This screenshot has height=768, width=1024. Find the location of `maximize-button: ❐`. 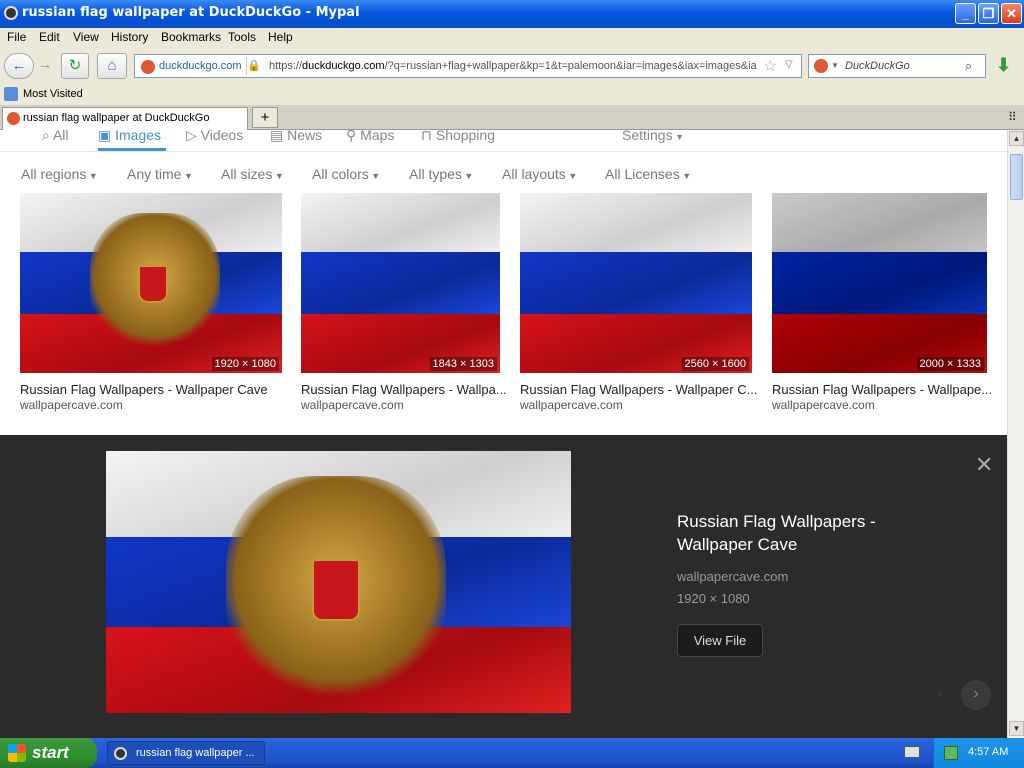

maximize-button: ❐ is located at coordinates (988, 13).